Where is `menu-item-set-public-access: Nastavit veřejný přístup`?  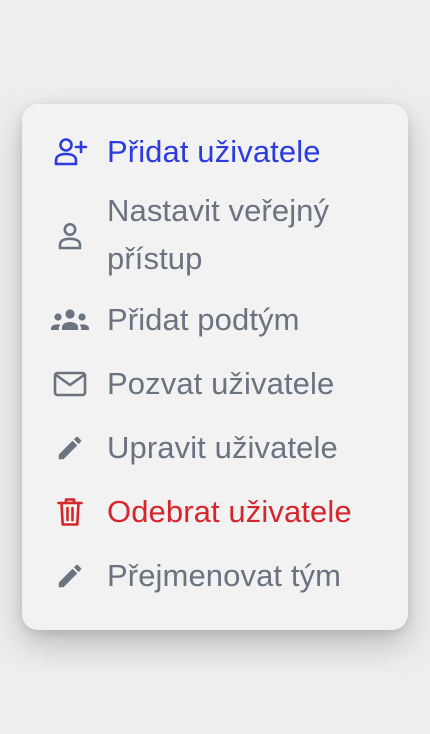
menu-item-set-public-access: Nastavit veřejný přístup is located at coordinates (215, 234).